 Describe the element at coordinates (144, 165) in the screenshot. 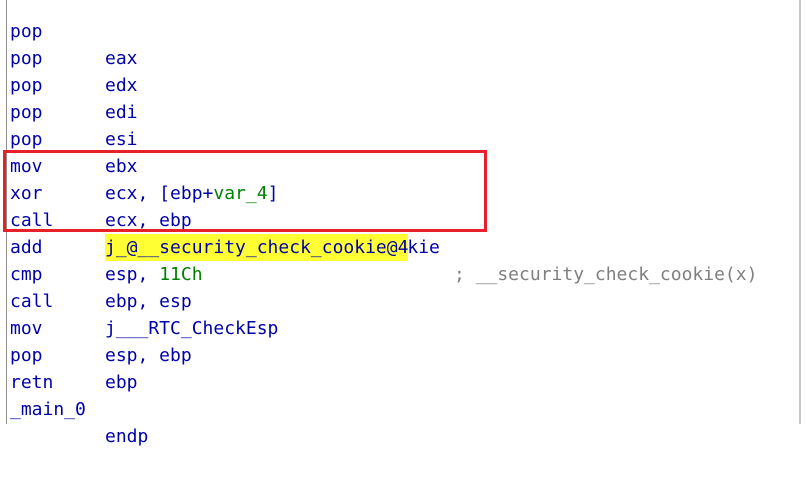

I see `asm-line: mov ecx, [ebp+var_4]` at that location.